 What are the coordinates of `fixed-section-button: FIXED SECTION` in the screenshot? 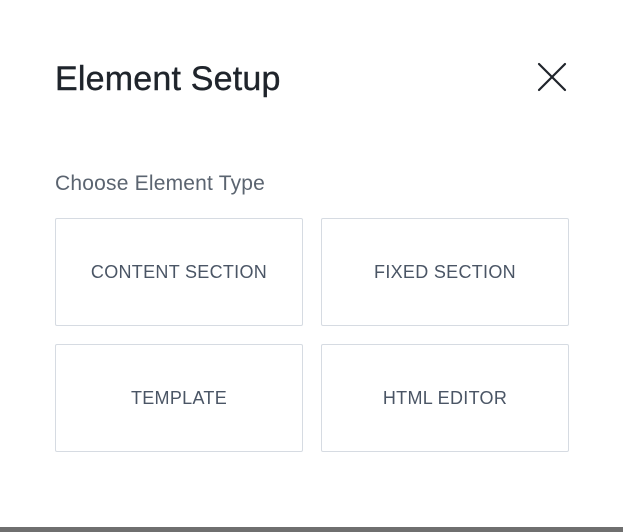 It's located at (445, 272).